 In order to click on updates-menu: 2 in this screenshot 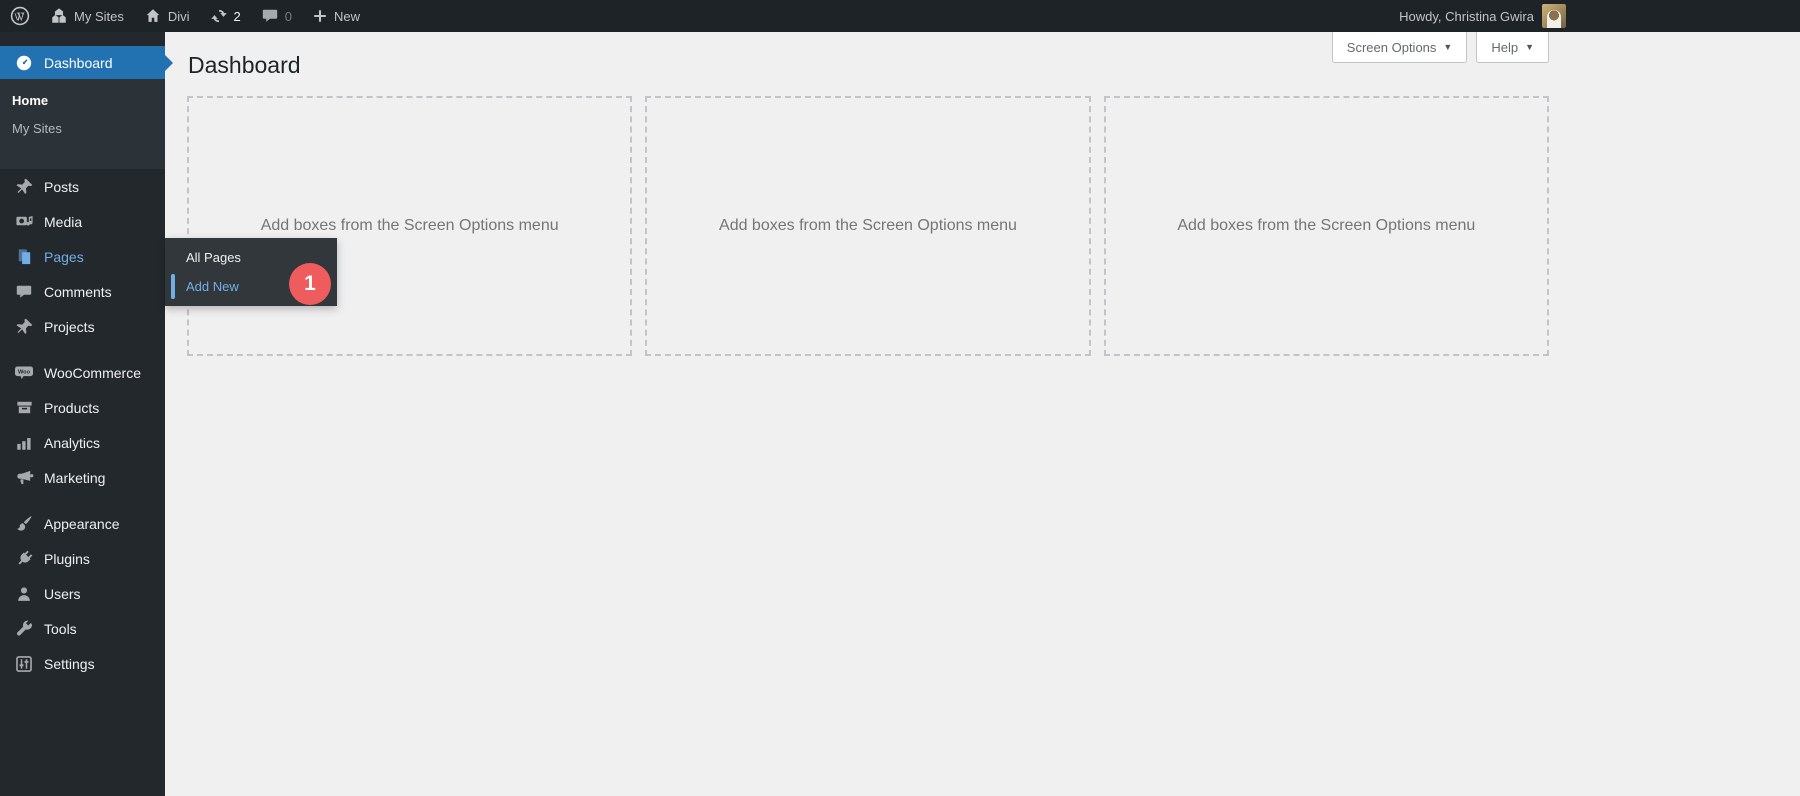, I will do `click(225, 16)`.